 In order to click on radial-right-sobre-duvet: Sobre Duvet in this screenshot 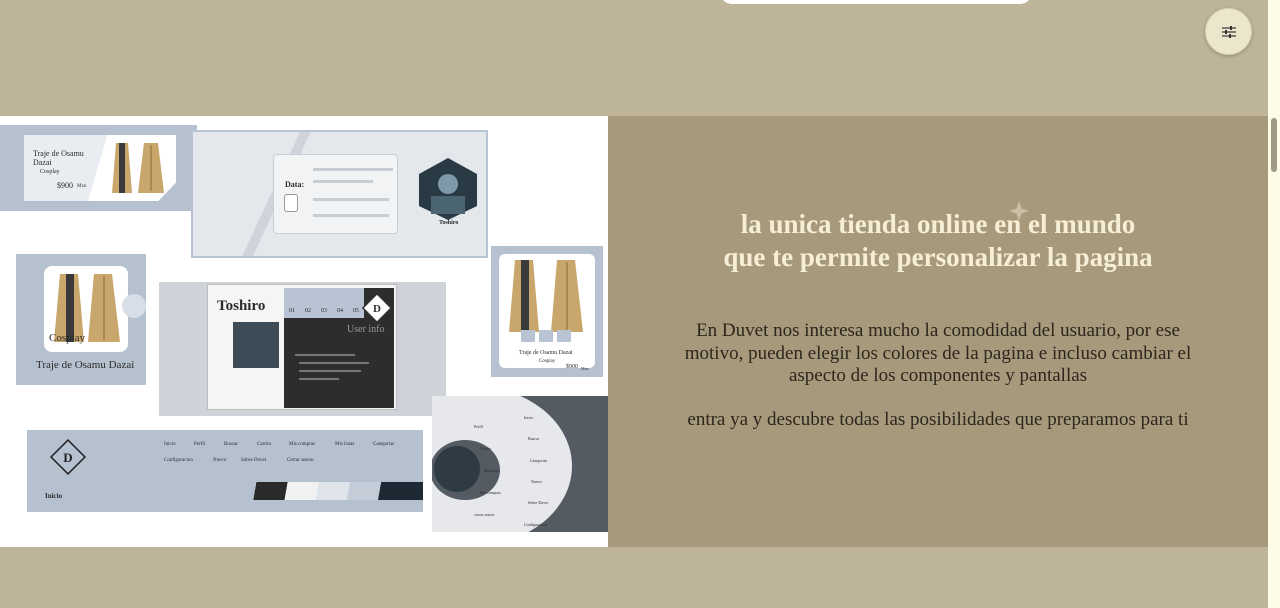, I will do `click(538, 502)`.